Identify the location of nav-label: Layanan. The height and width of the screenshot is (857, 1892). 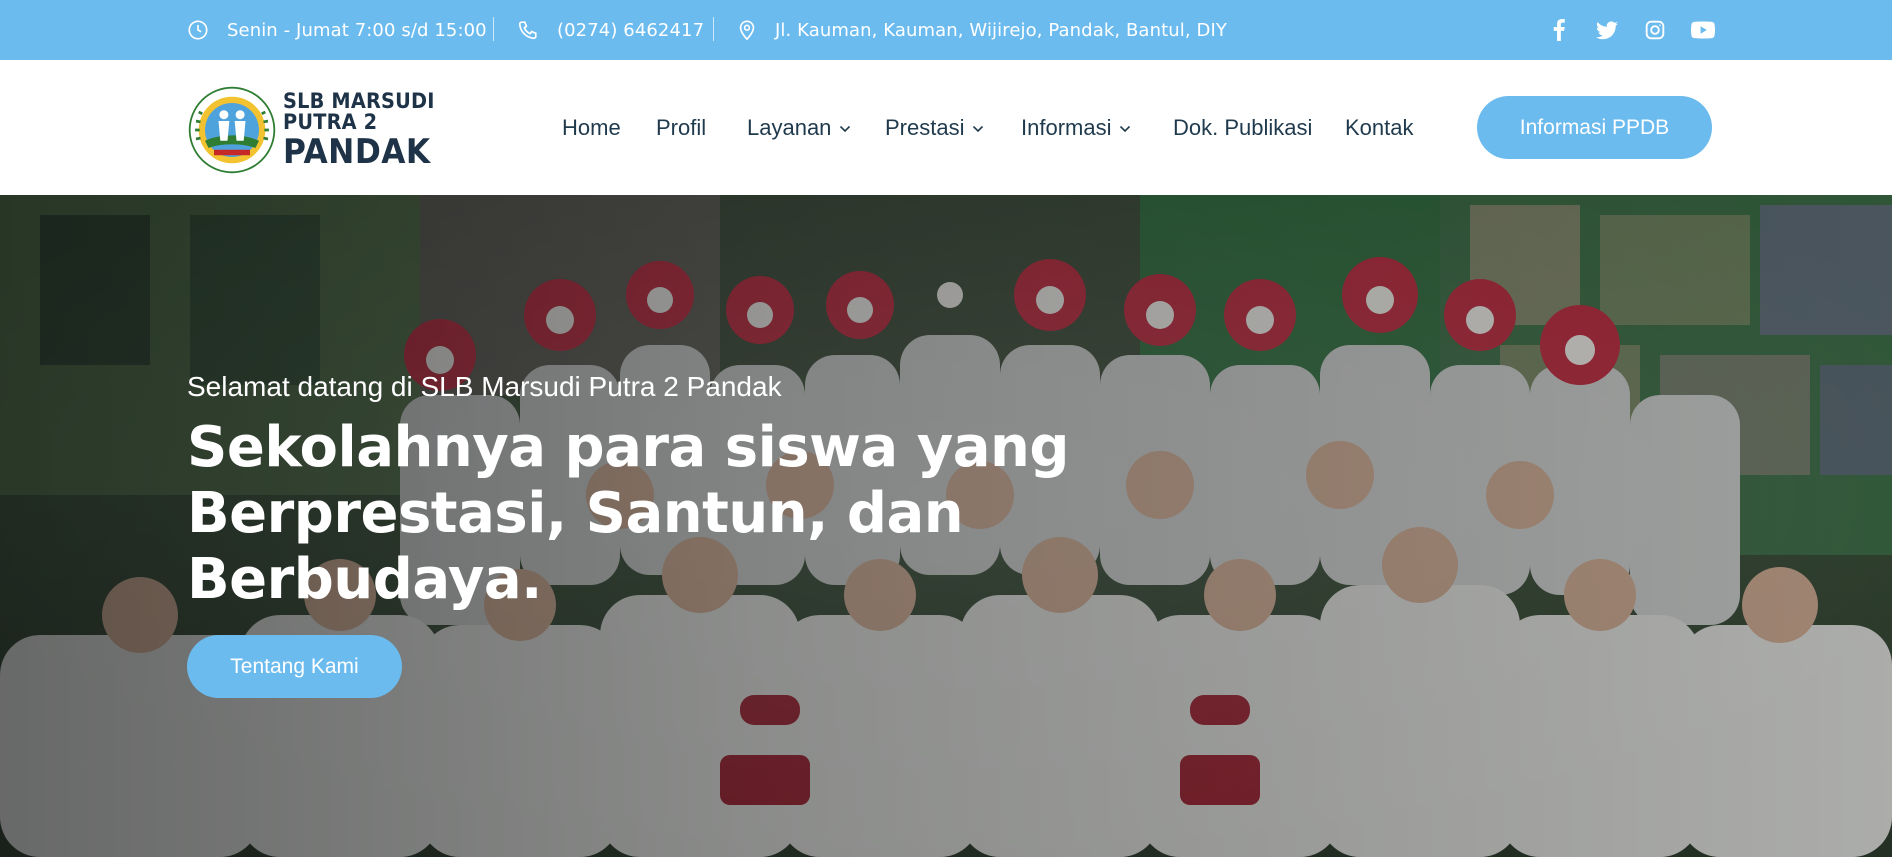
(789, 128).